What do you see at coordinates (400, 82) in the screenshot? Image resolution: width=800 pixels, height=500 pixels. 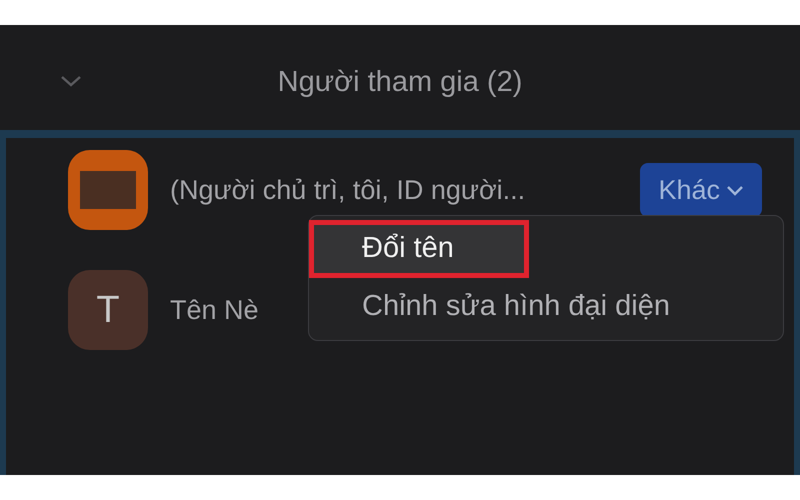 I see `panel-title: Người tham gia (2)` at bounding box center [400, 82].